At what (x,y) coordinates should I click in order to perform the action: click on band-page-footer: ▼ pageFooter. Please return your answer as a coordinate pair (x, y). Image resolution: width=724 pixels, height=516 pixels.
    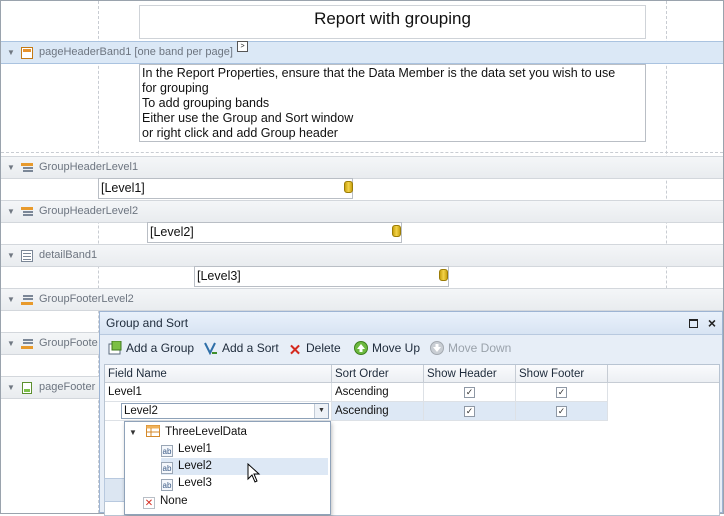
    Looking at the image, I should click on (50, 387).